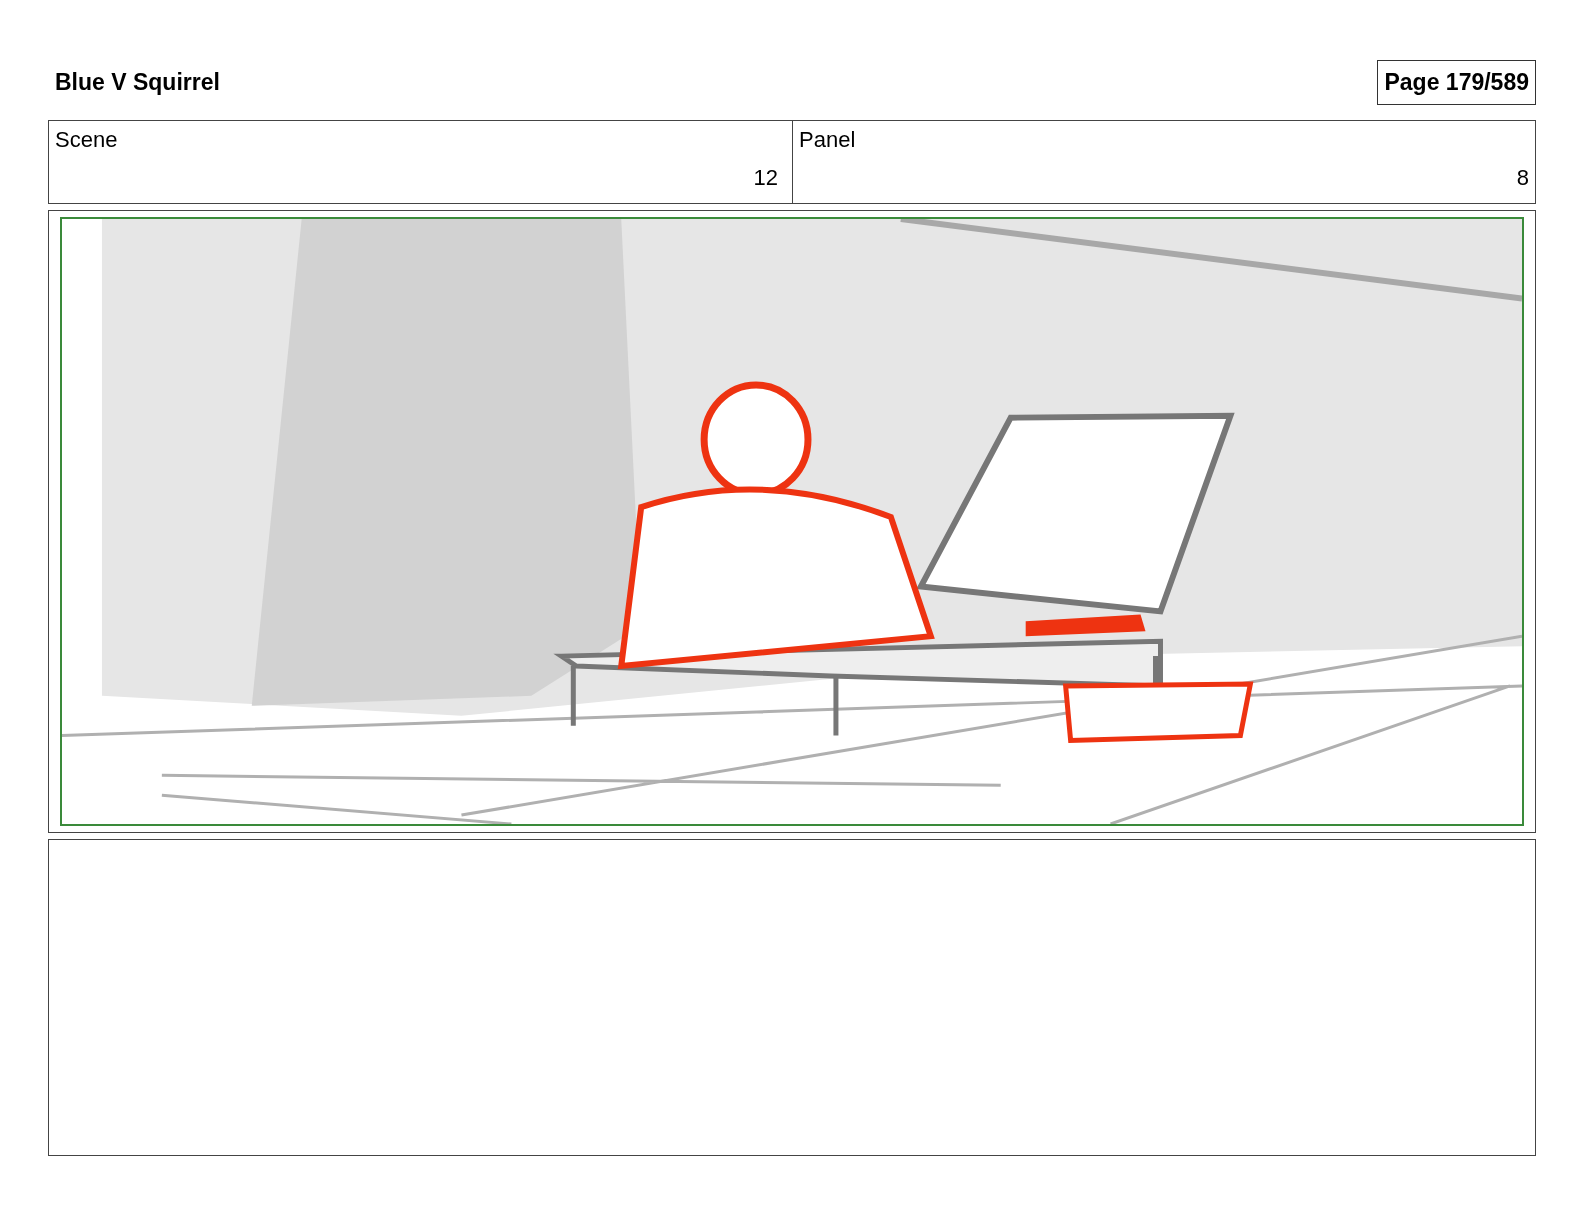 The height and width of the screenshot is (1224, 1584). What do you see at coordinates (828, 140) in the screenshot?
I see `field-label: Panel` at bounding box center [828, 140].